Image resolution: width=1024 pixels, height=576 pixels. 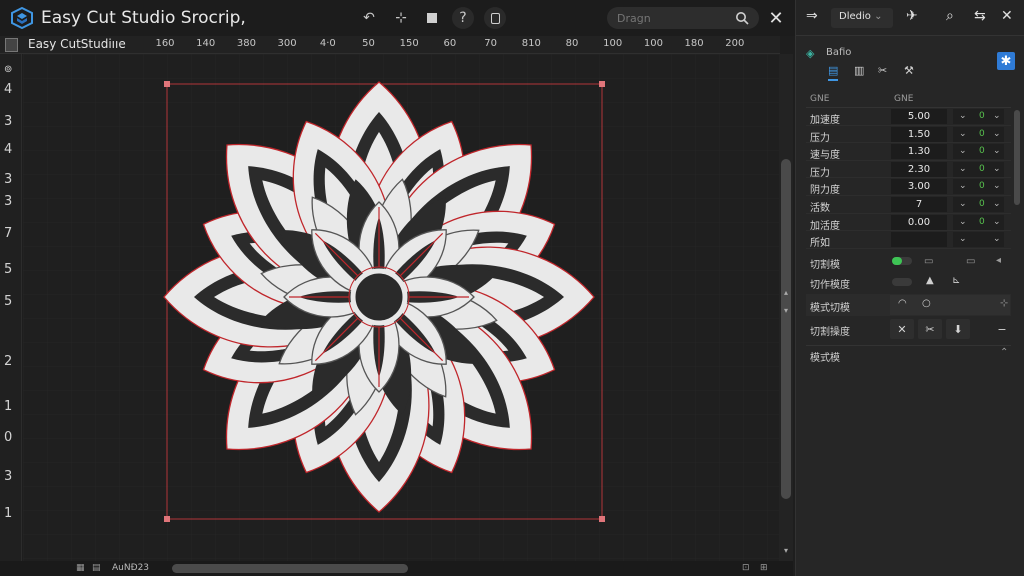 I want to click on property-value-input: 1.30, so click(x=919, y=152).